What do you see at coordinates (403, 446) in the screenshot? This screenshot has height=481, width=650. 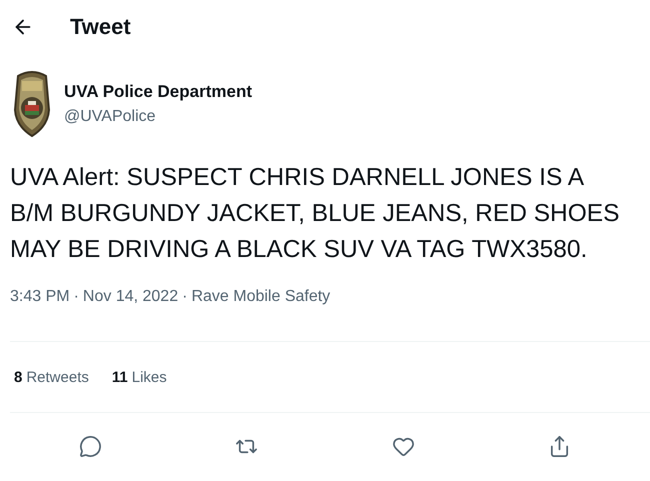 I see `like-icon` at bounding box center [403, 446].